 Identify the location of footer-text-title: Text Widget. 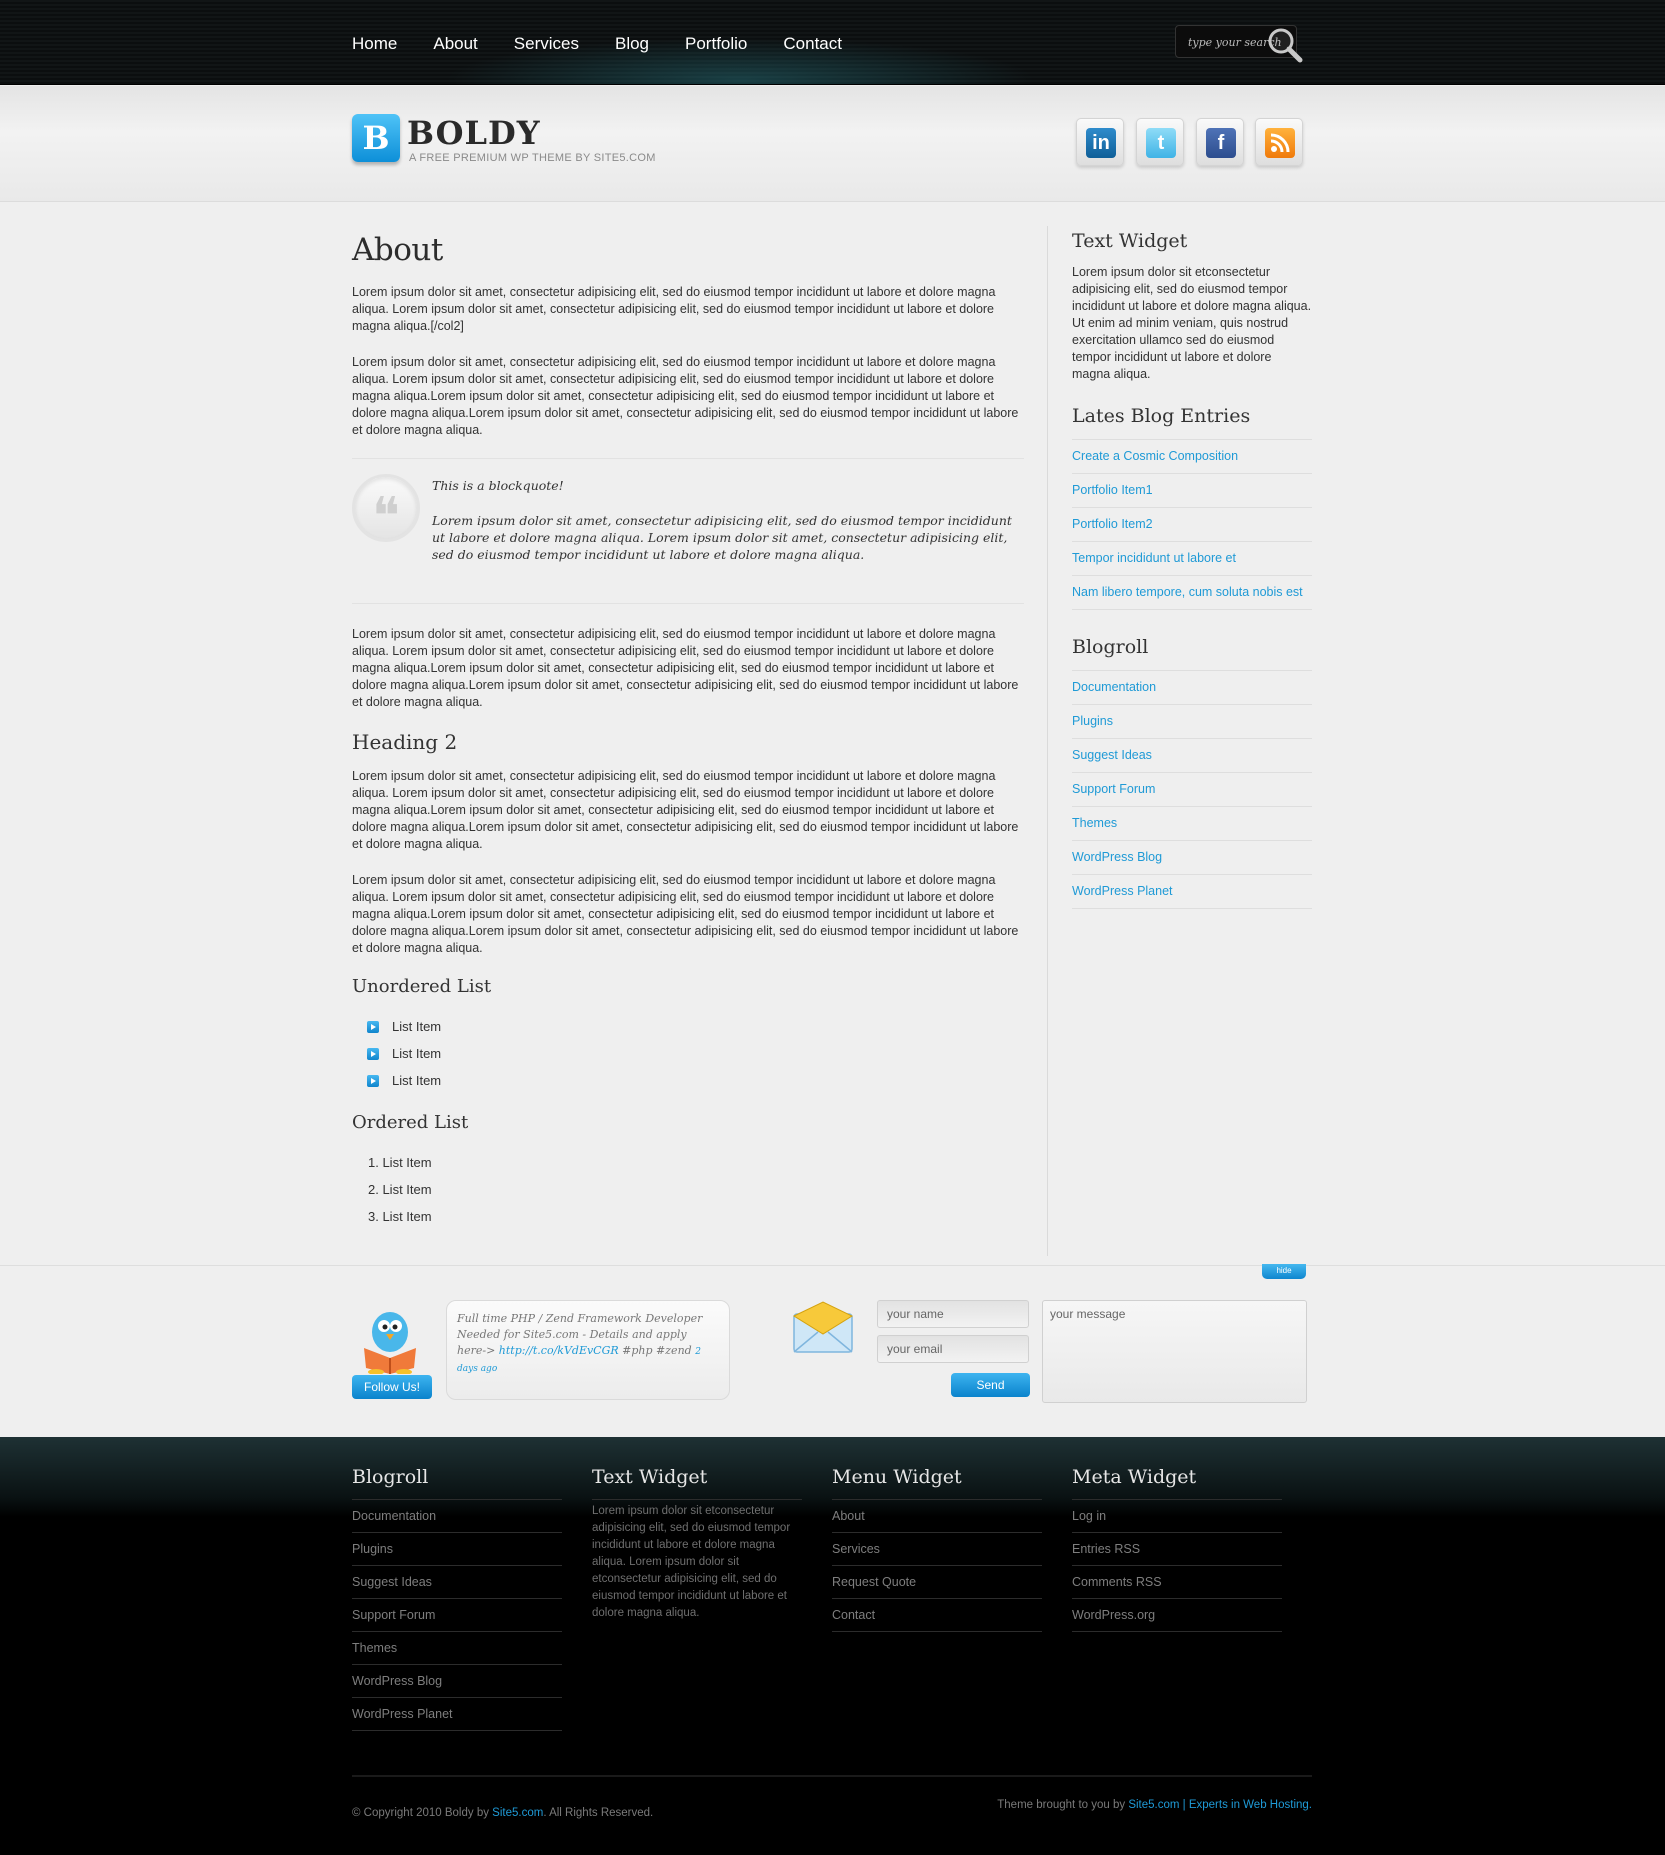
(650, 1477).